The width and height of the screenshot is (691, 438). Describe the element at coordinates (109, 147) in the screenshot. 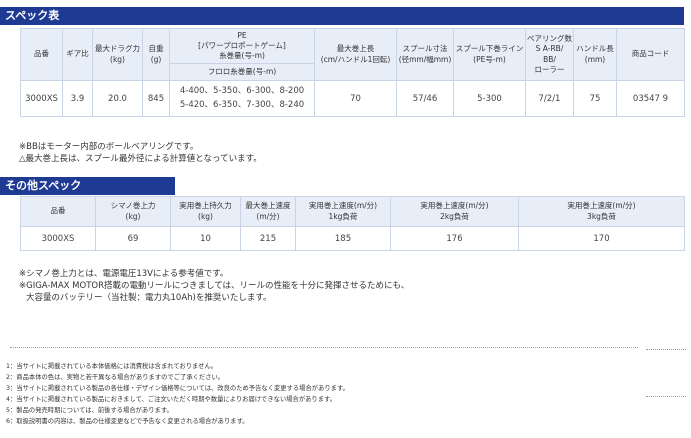

I see `spec-note: ※BBはモーター内部のボールベアリングです。` at that location.